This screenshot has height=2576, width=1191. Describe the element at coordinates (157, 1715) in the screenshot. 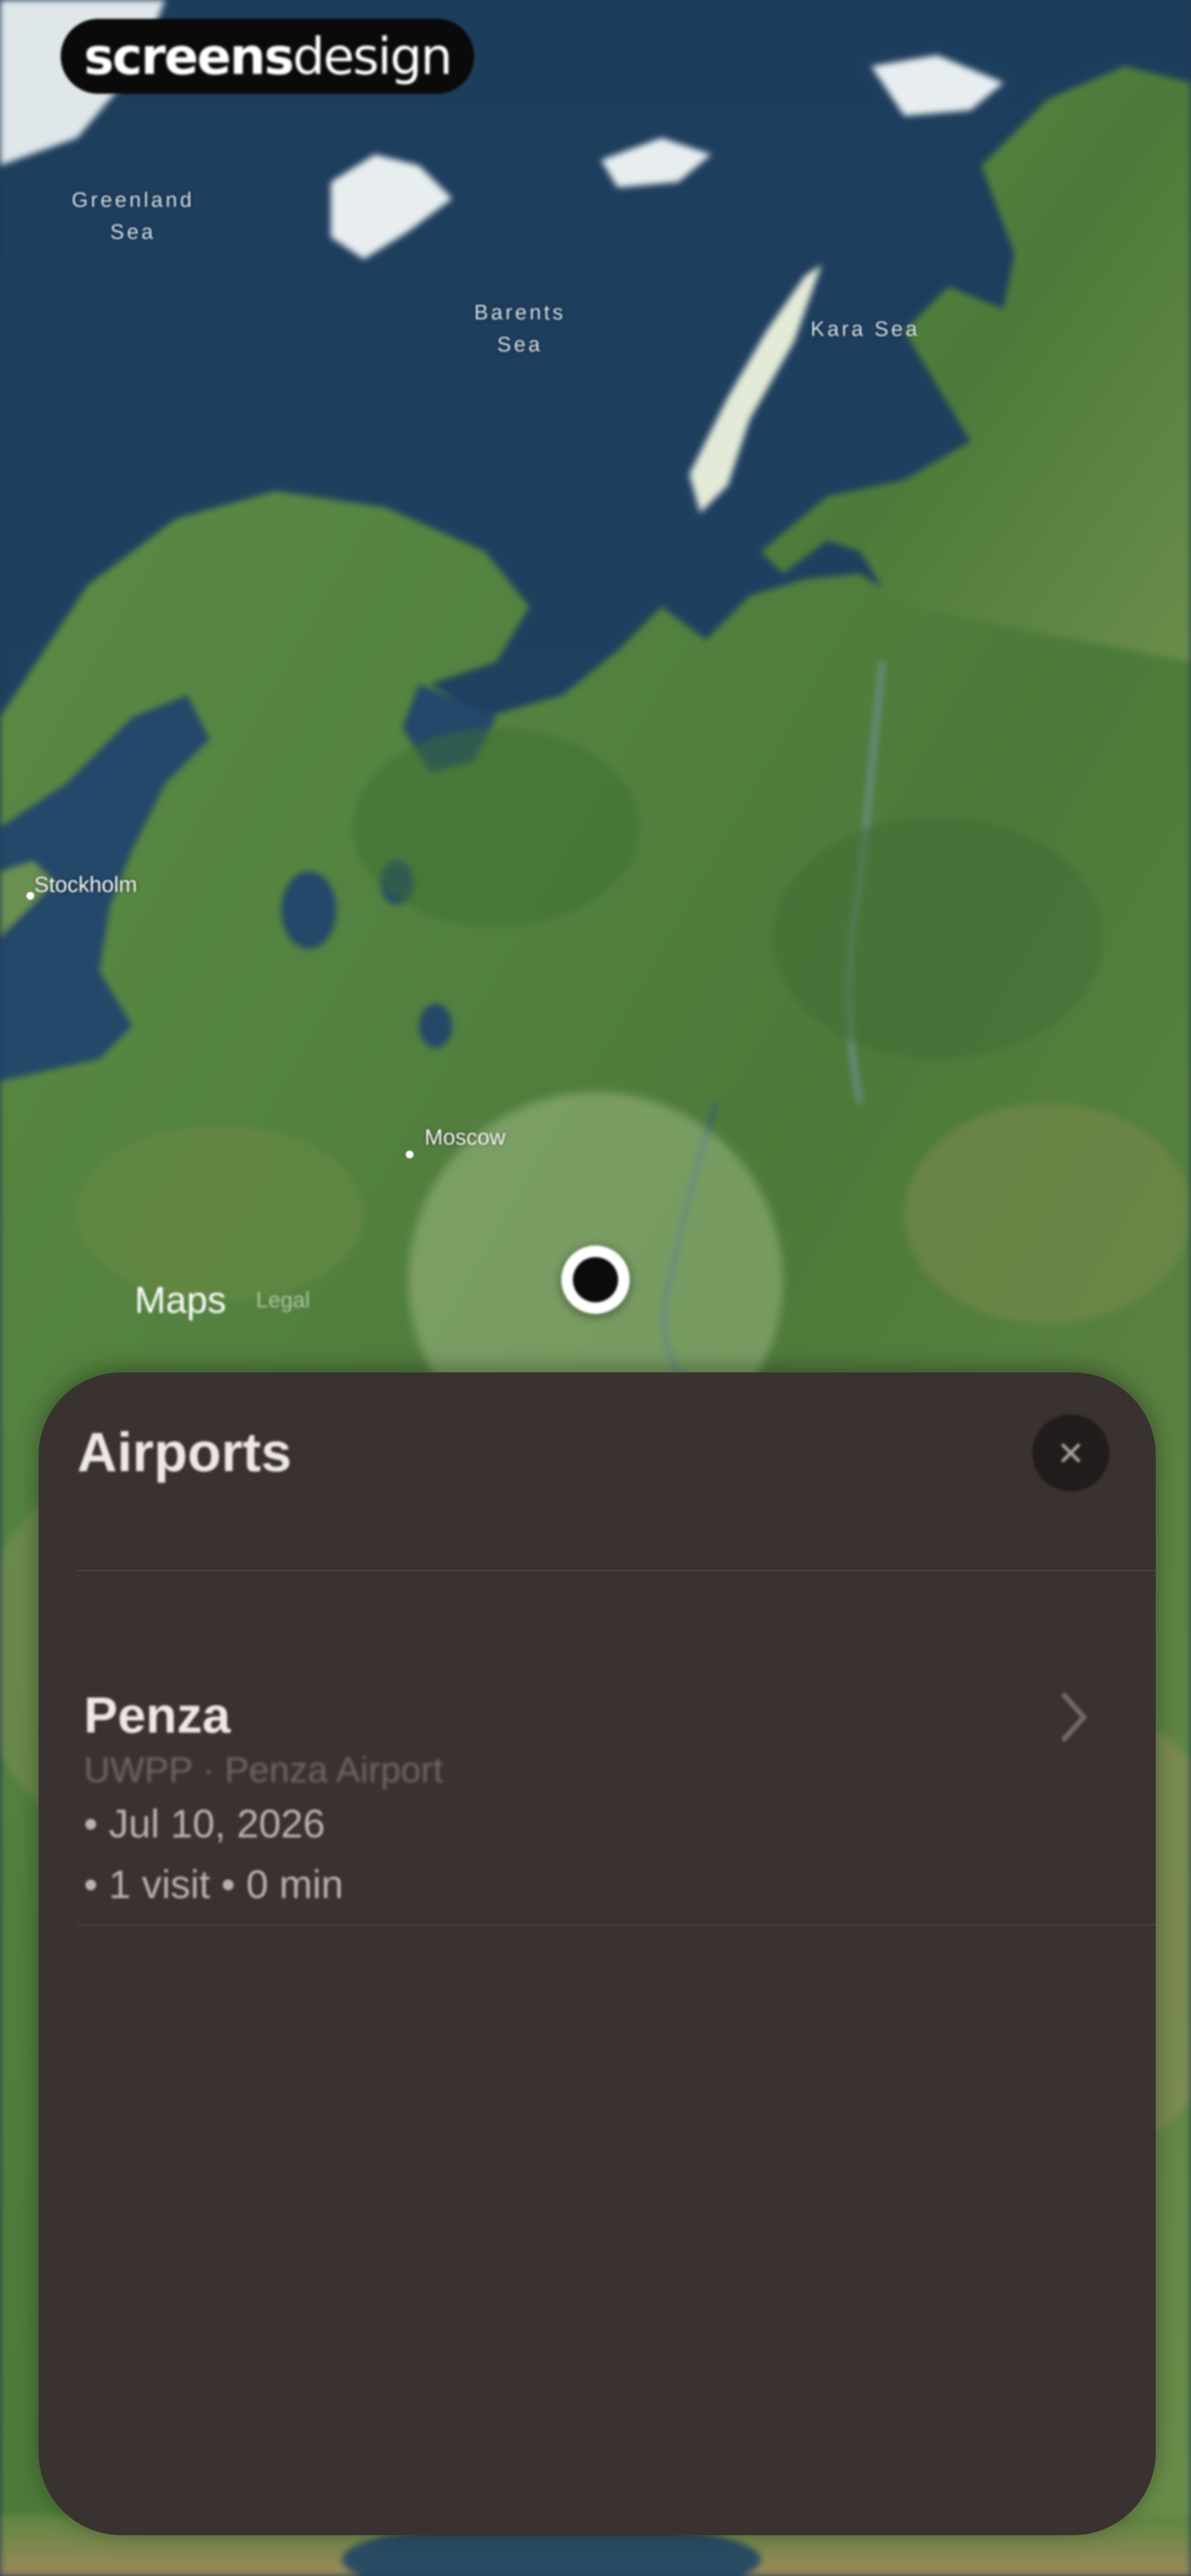

I see `airport-name: Penza` at that location.